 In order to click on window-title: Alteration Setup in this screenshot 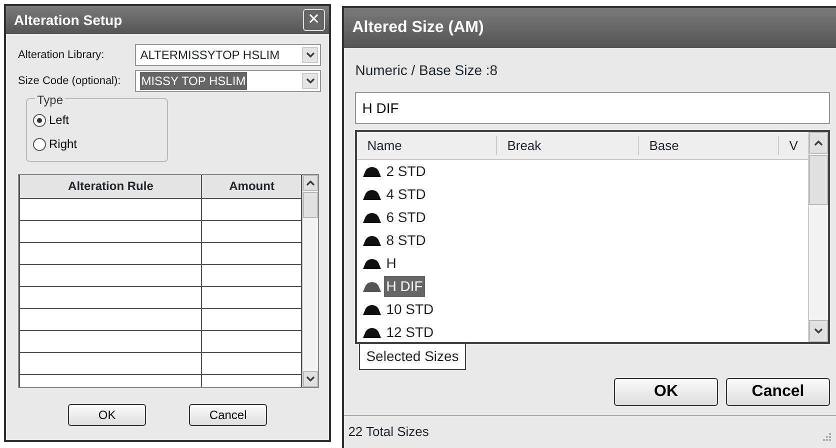, I will do `click(68, 20)`.